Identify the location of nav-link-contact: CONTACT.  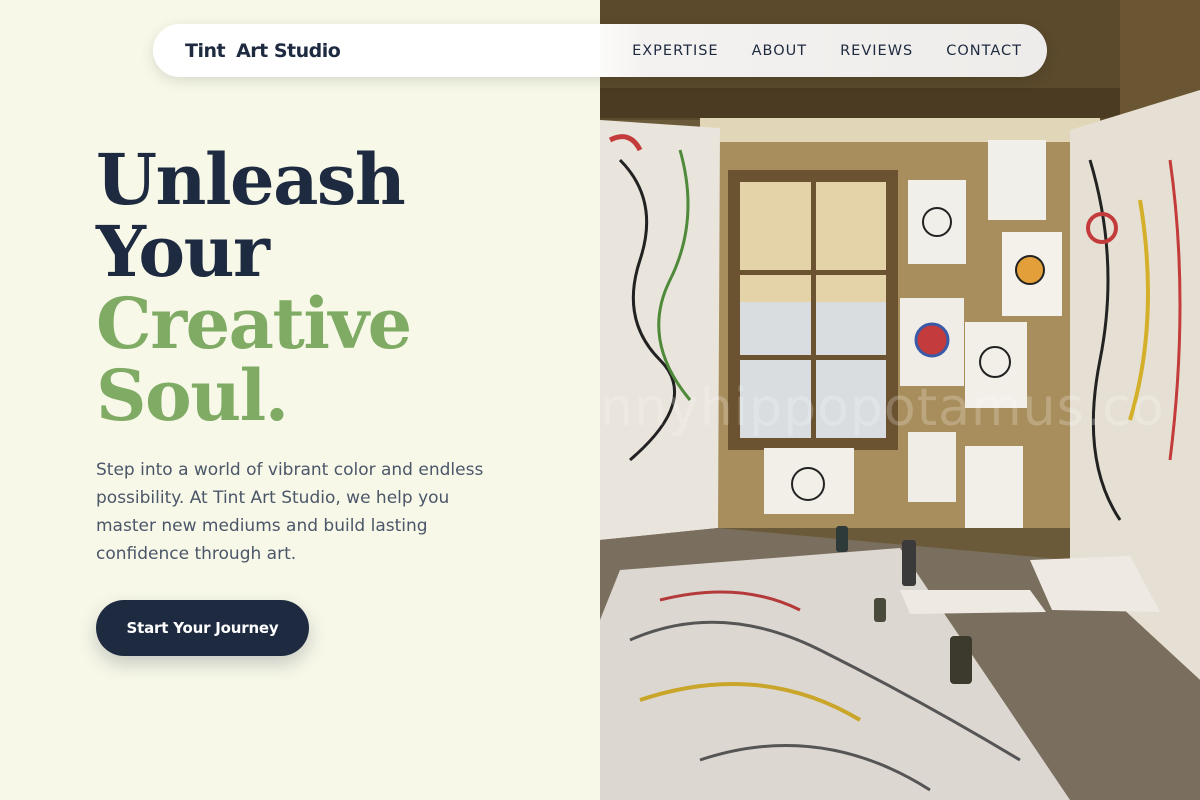
(984, 51).